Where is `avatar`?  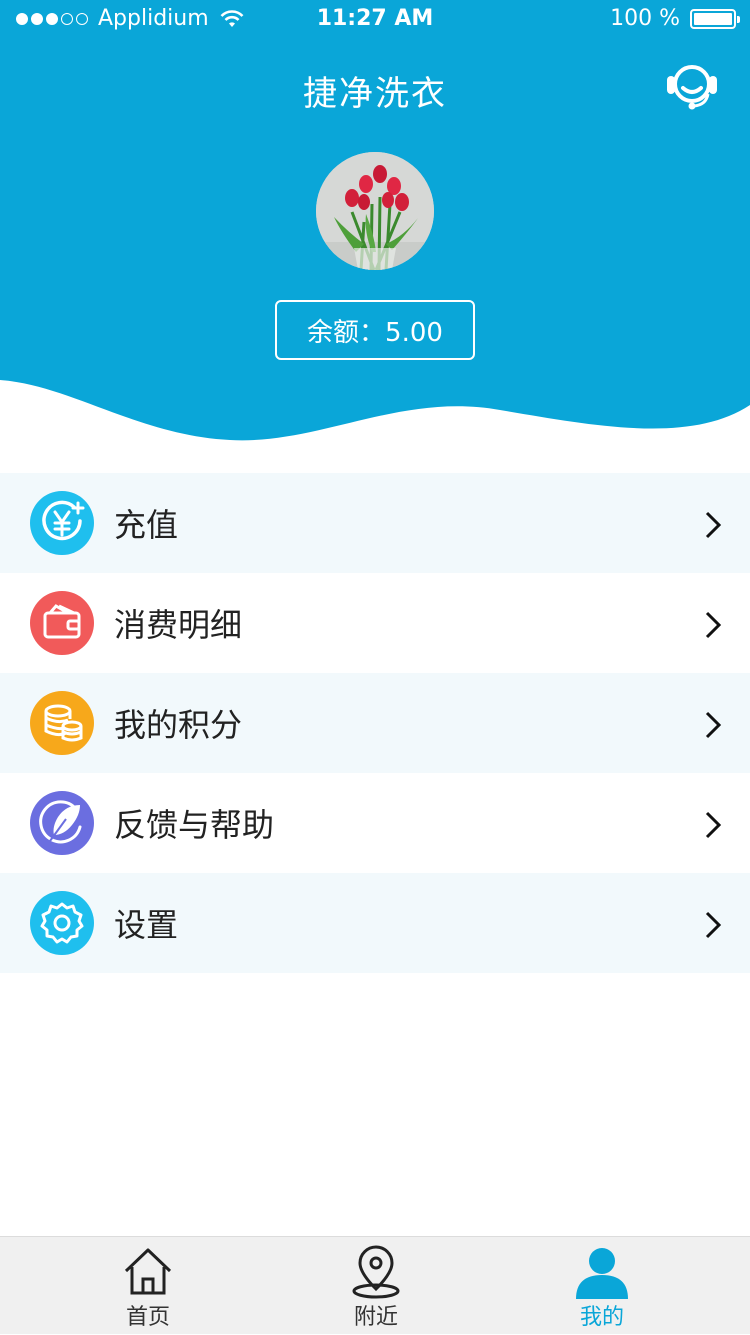
avatar is located at coordinates (375, 211).